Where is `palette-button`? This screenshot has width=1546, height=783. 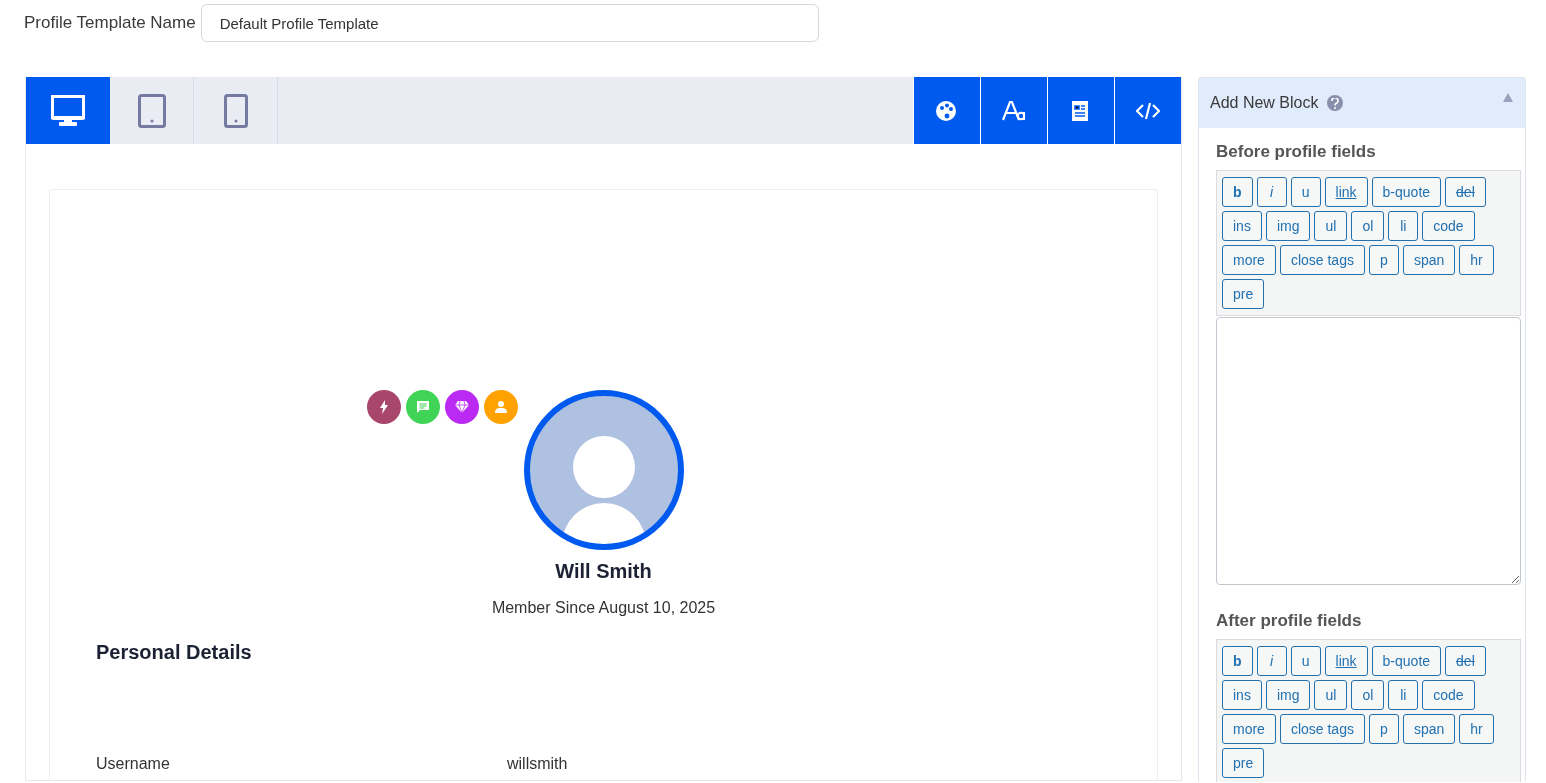
palette-button is located at coordinates (946, 110).